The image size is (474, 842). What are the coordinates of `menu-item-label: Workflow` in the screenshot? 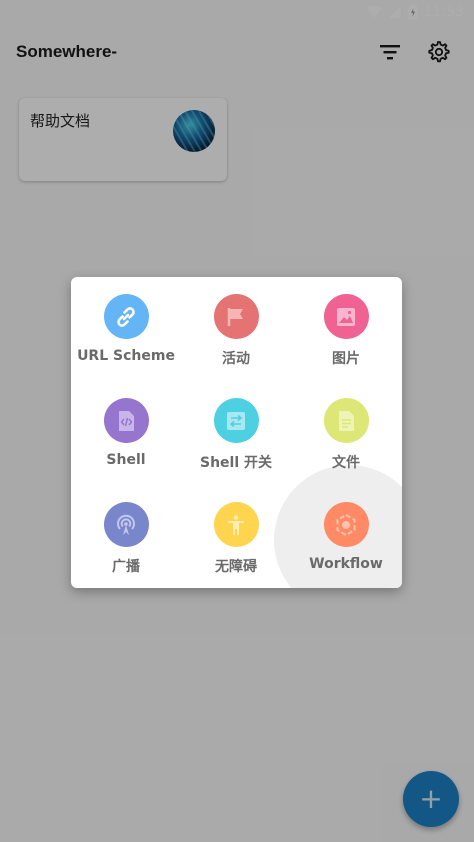 It's located at (346, 564).